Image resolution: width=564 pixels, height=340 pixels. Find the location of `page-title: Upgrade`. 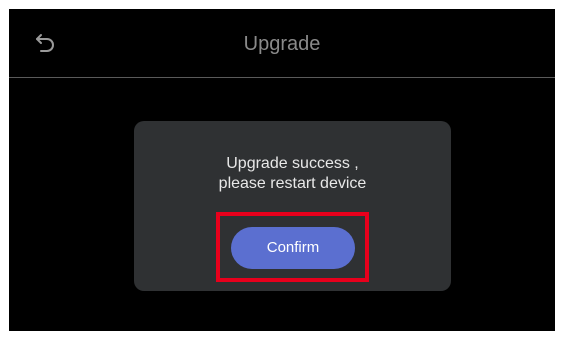

page-title: Upgrade is located at coordinates (282, 44).